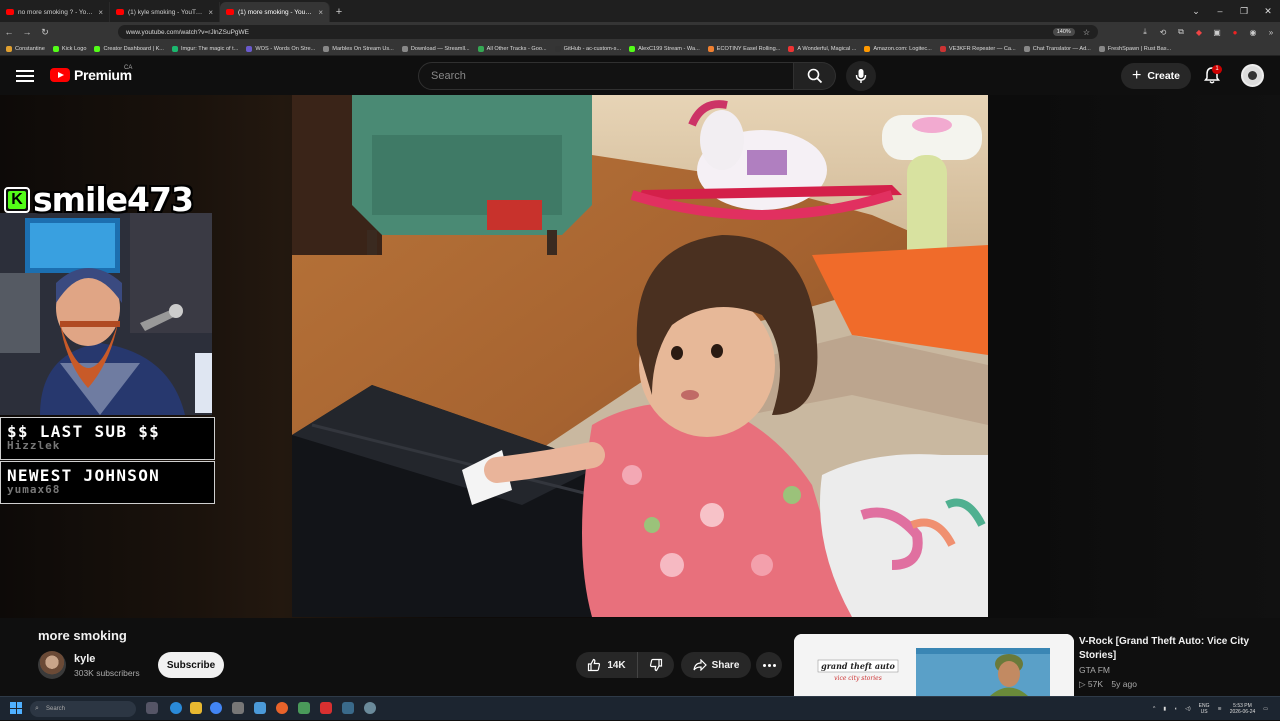 The height and width of the screenshot is (721, 1280). I want to click on gta-thumbnail-image: grand theft auto vice city stories, so click(934, 665).